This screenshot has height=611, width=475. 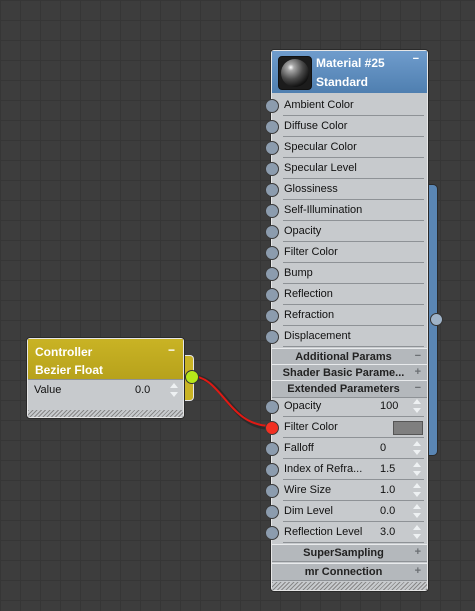 I want to click on input-socket-connected, so click(x=272, y=428).